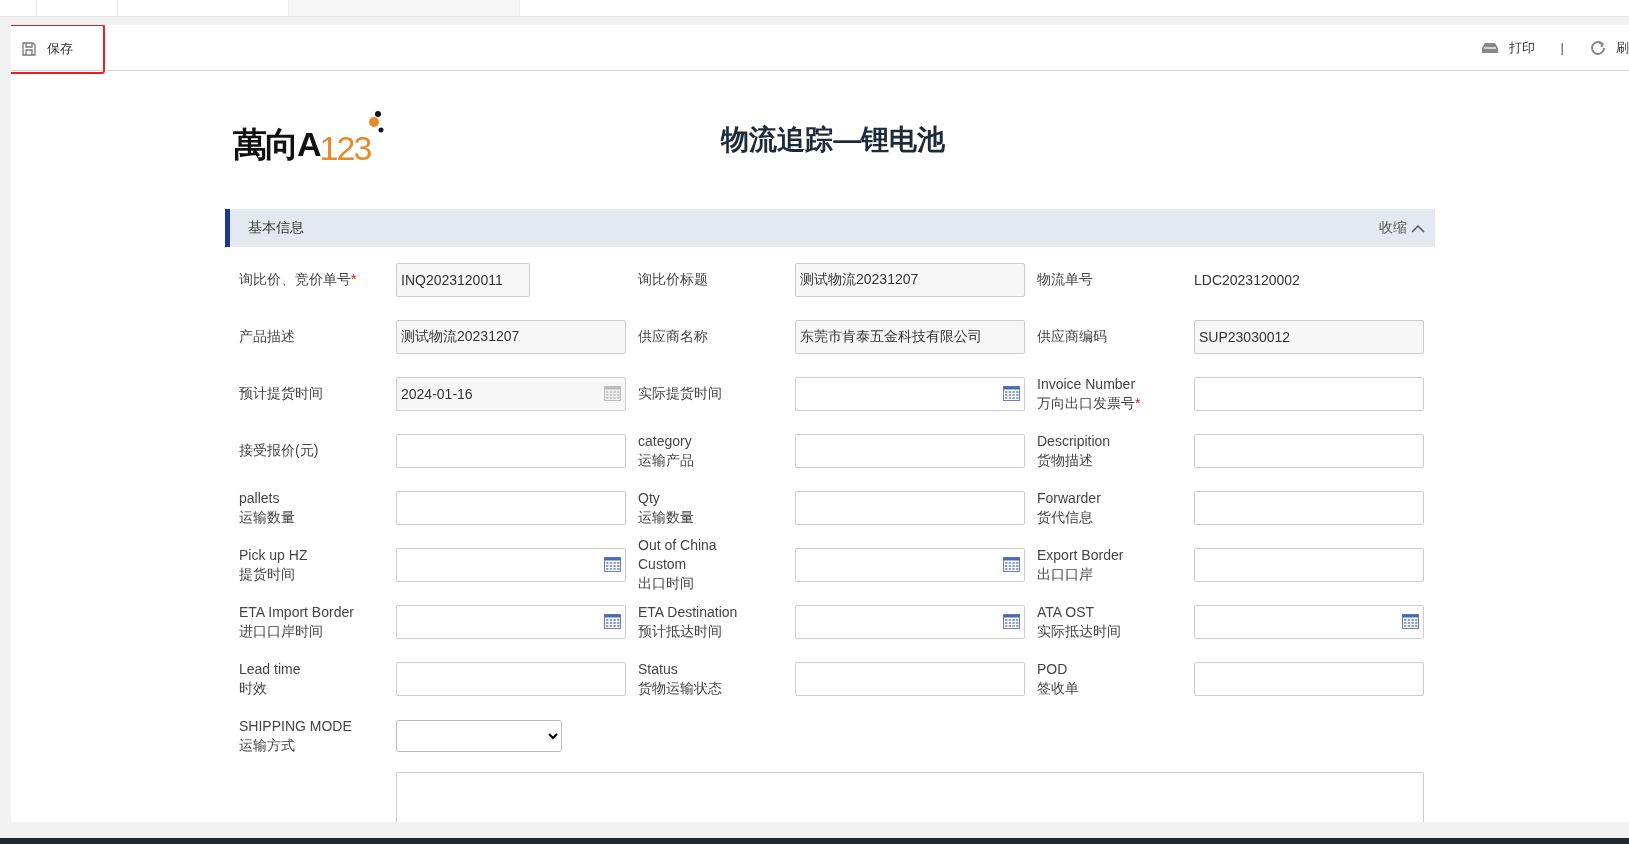  I want to click on input-field: INQ2023120011, so click(463, 279).